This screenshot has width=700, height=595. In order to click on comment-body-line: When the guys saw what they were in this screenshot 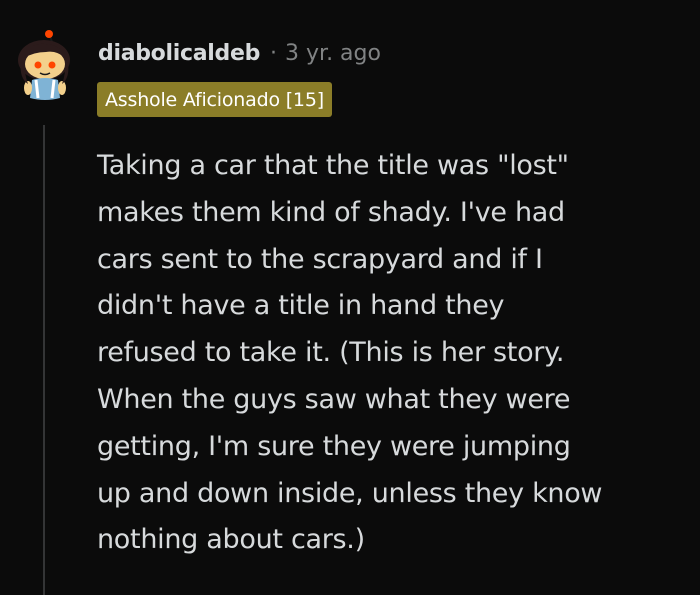, I will do `click(334, 399)`.